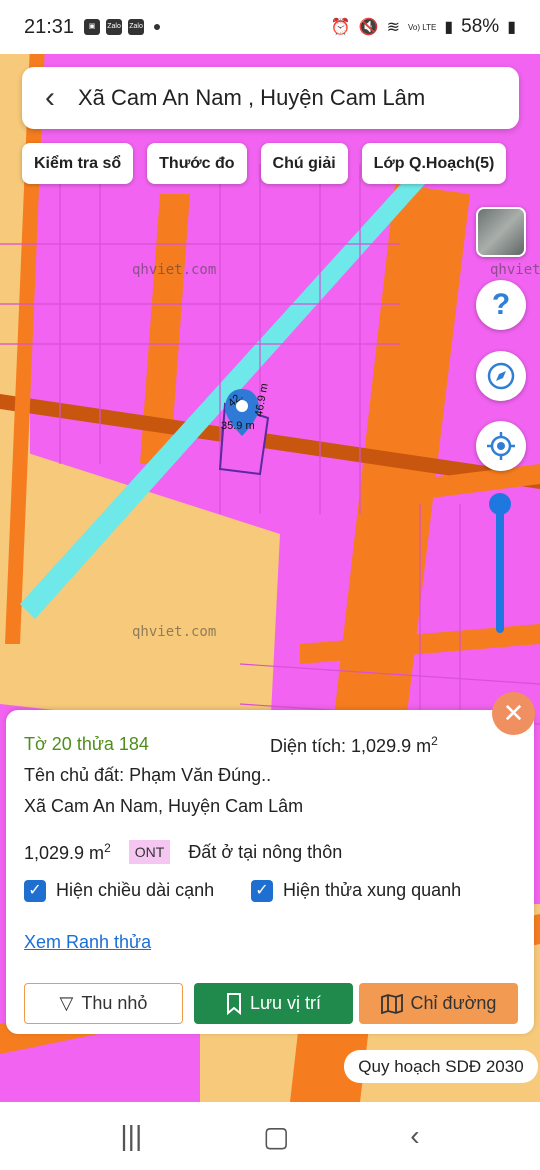 The width and height of the screenshot is (540, 1170). Describe the element at coordinates (515, 270) in the screenshot. I see `watermark-2: qhviet.com` at that location.